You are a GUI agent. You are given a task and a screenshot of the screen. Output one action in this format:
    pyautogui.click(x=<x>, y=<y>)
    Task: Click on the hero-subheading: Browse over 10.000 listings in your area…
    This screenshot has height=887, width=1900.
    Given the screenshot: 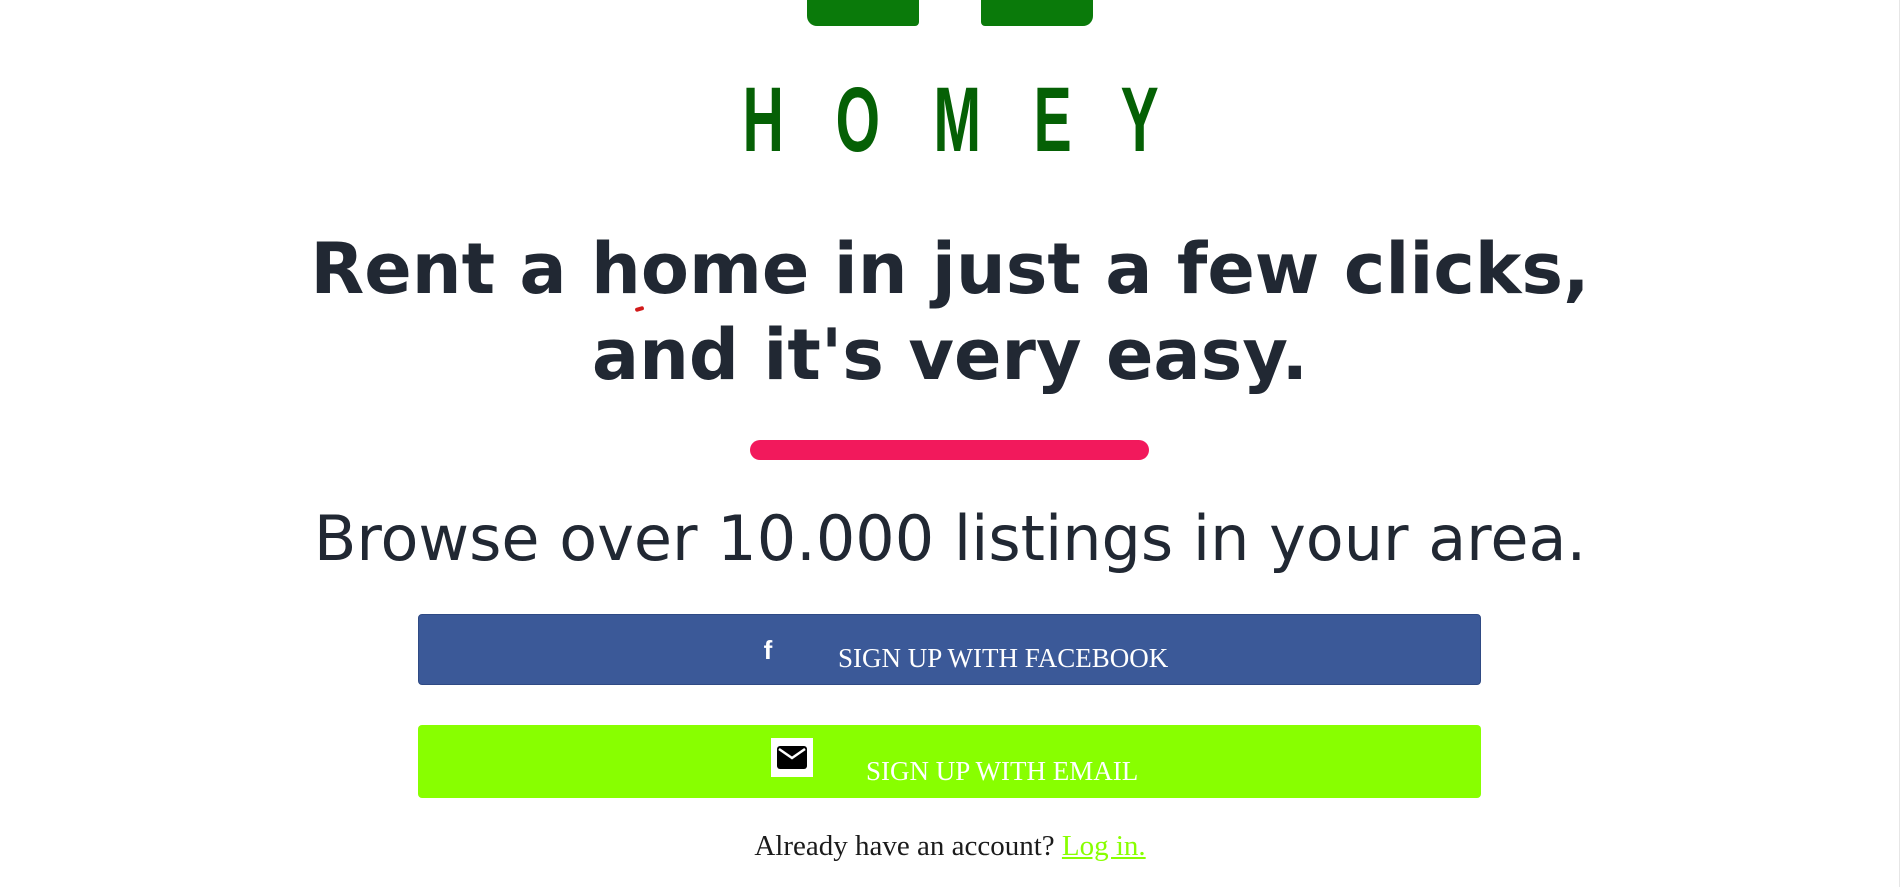 What is the action you would take?
    pyautogui.click(x=950, y=538)
    